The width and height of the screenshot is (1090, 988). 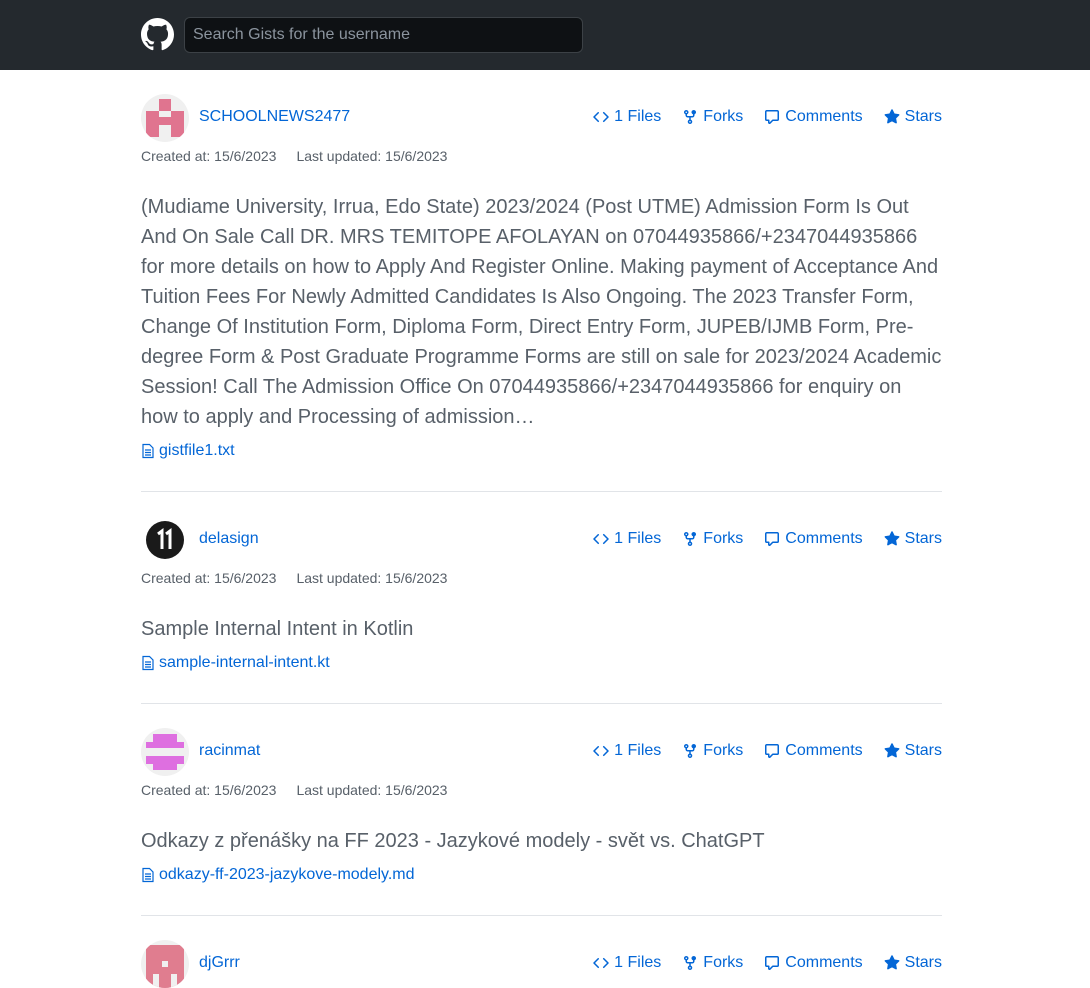 I want to click on file-link: sample-internal-intent.kt, so click(x=541, y=663).